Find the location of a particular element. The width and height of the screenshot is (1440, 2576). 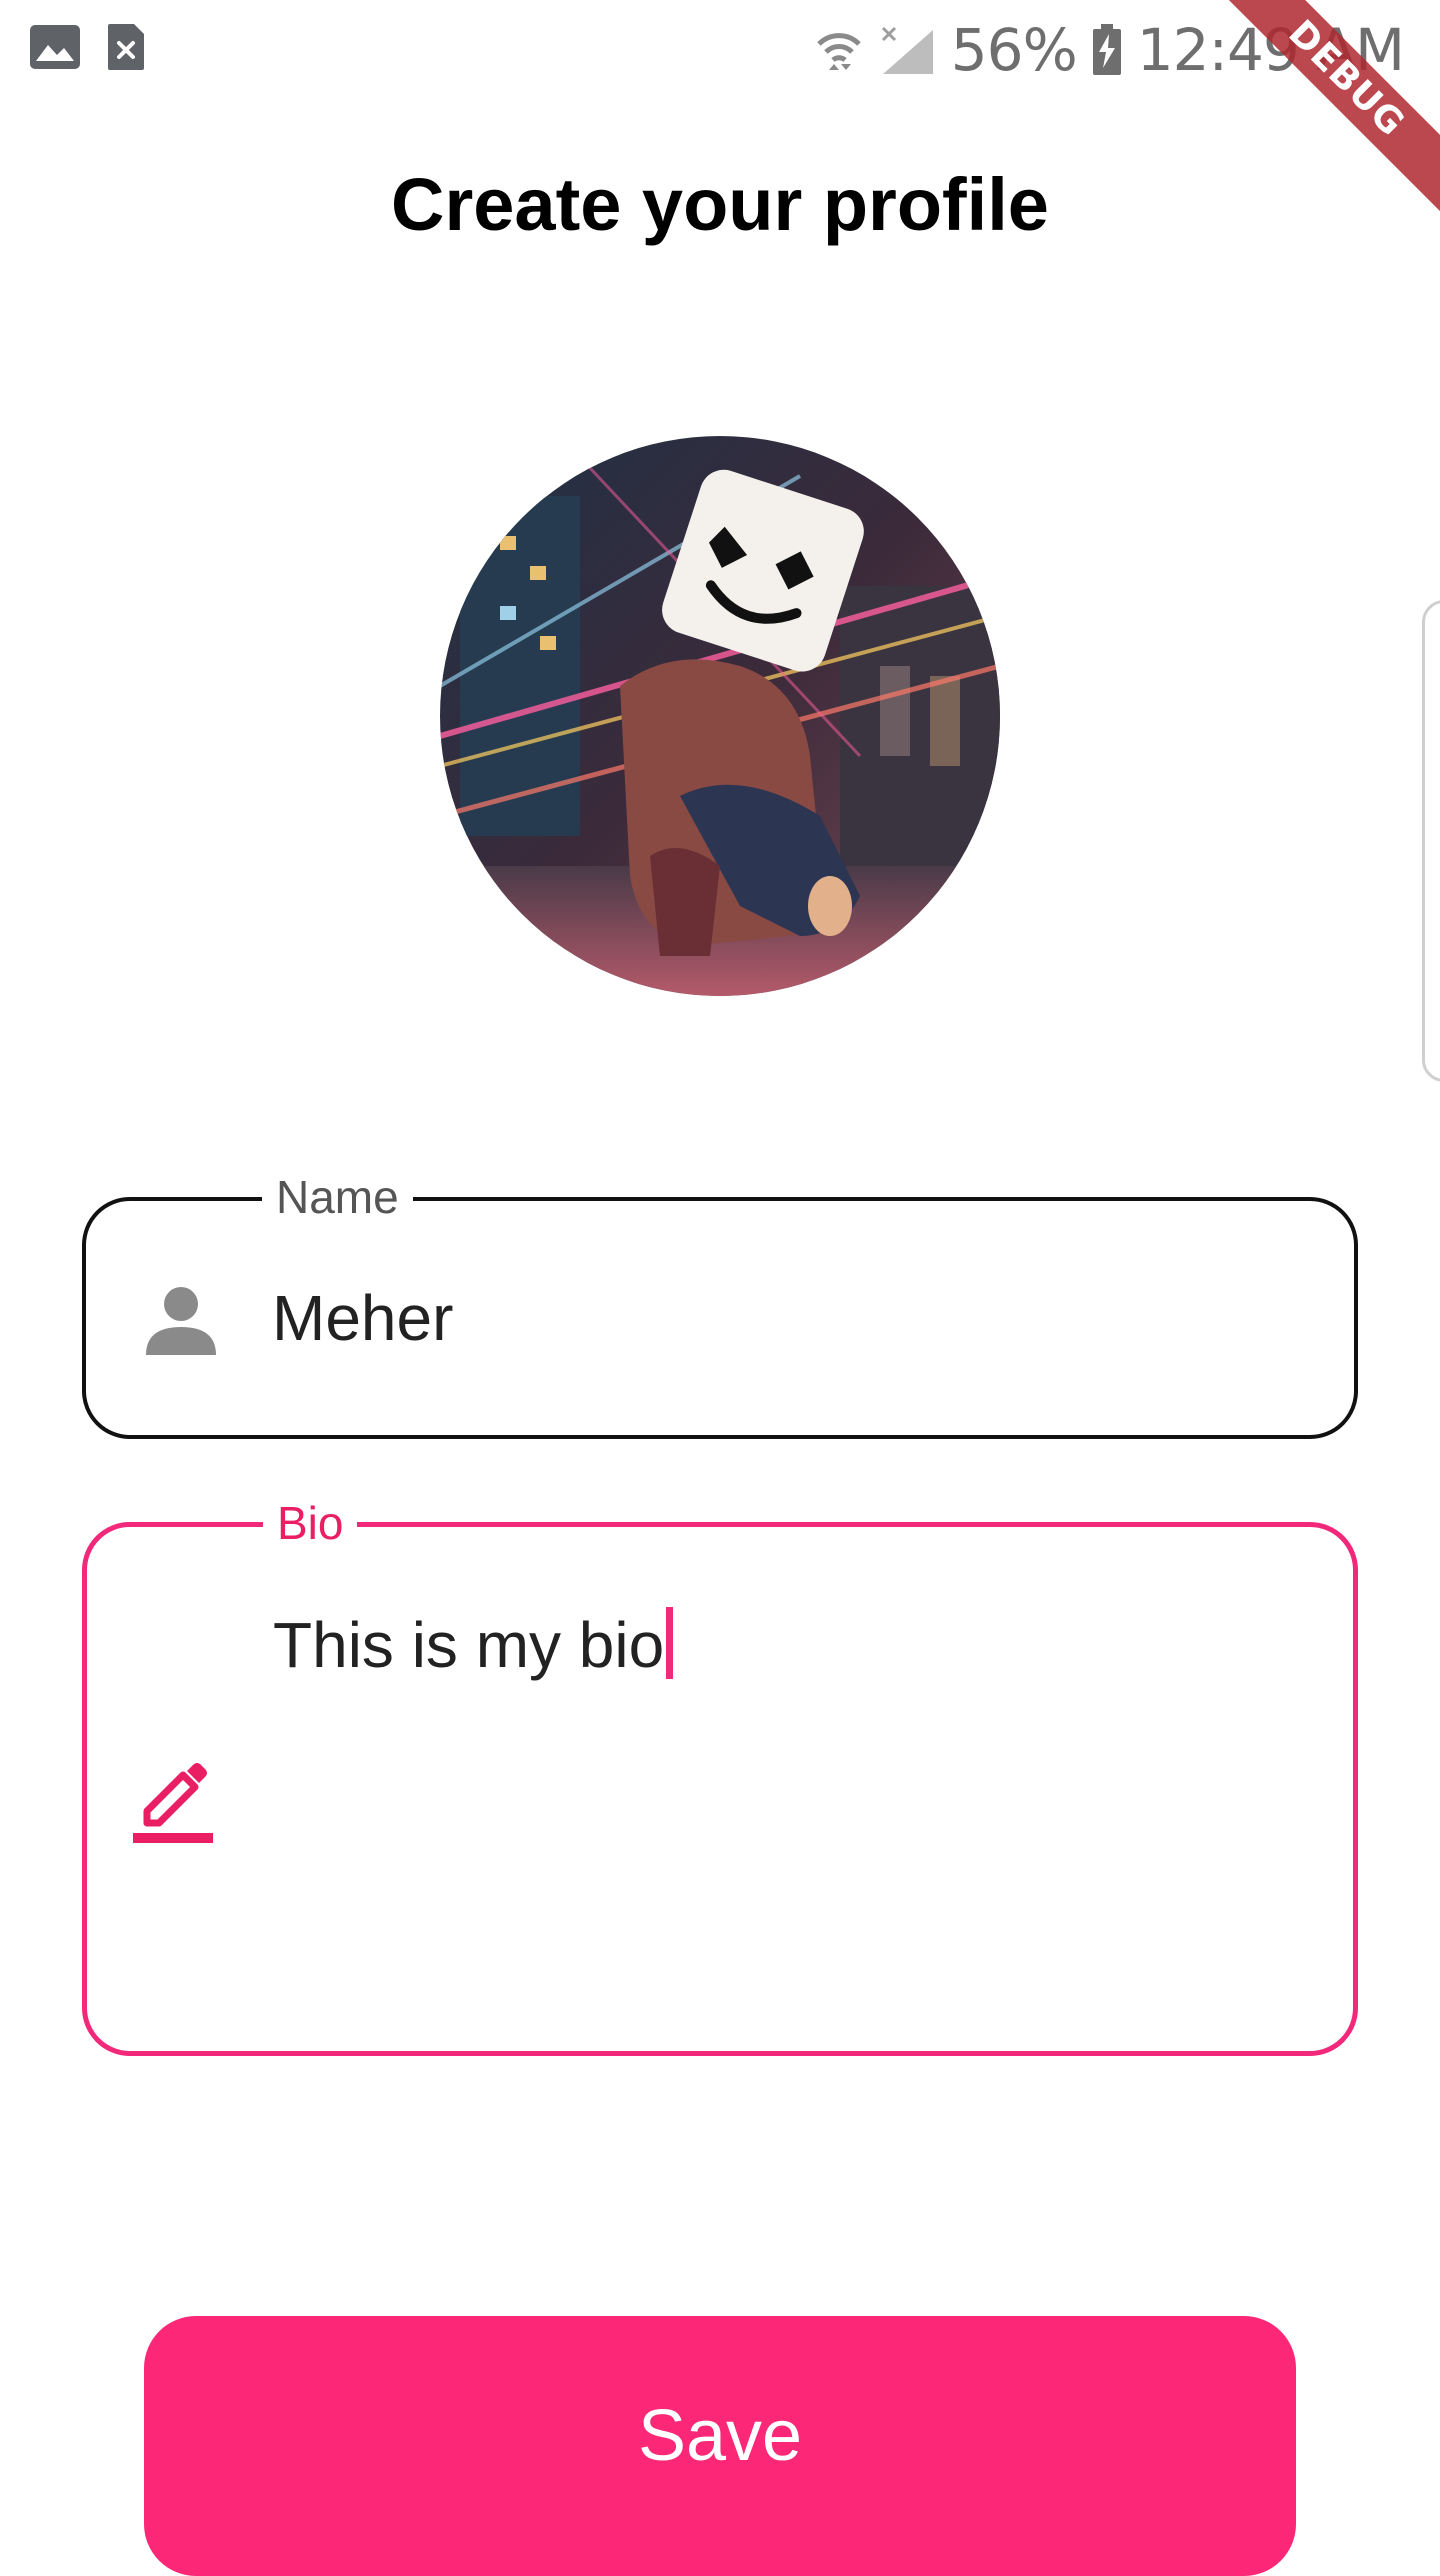

notification-icons is located at coordinates (87, 49).